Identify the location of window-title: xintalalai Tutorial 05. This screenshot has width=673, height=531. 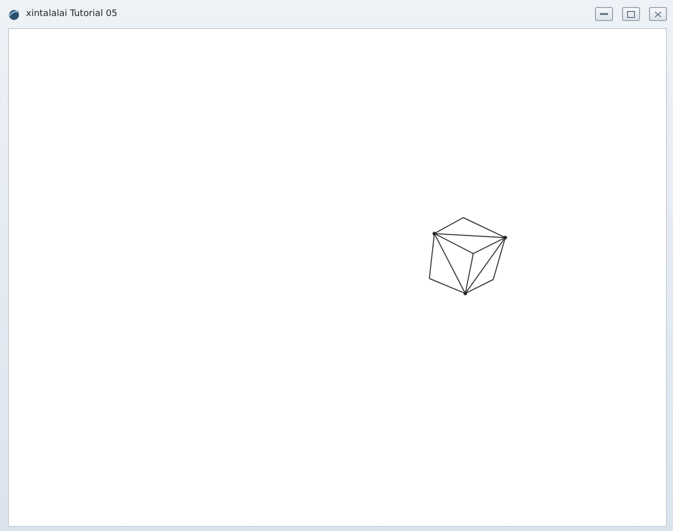
(72, 14).